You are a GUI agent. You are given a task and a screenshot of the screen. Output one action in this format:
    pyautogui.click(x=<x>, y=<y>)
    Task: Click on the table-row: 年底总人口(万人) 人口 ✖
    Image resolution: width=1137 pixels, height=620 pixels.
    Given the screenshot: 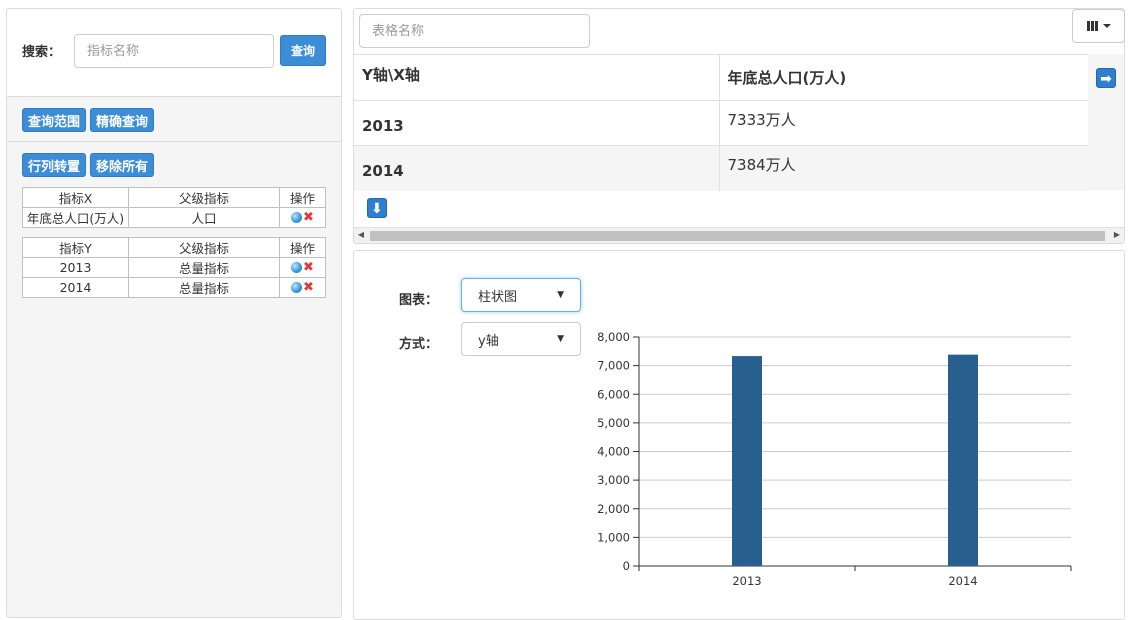 What is the action you would take?
    pyautogui.click(x=174, y=217)
    